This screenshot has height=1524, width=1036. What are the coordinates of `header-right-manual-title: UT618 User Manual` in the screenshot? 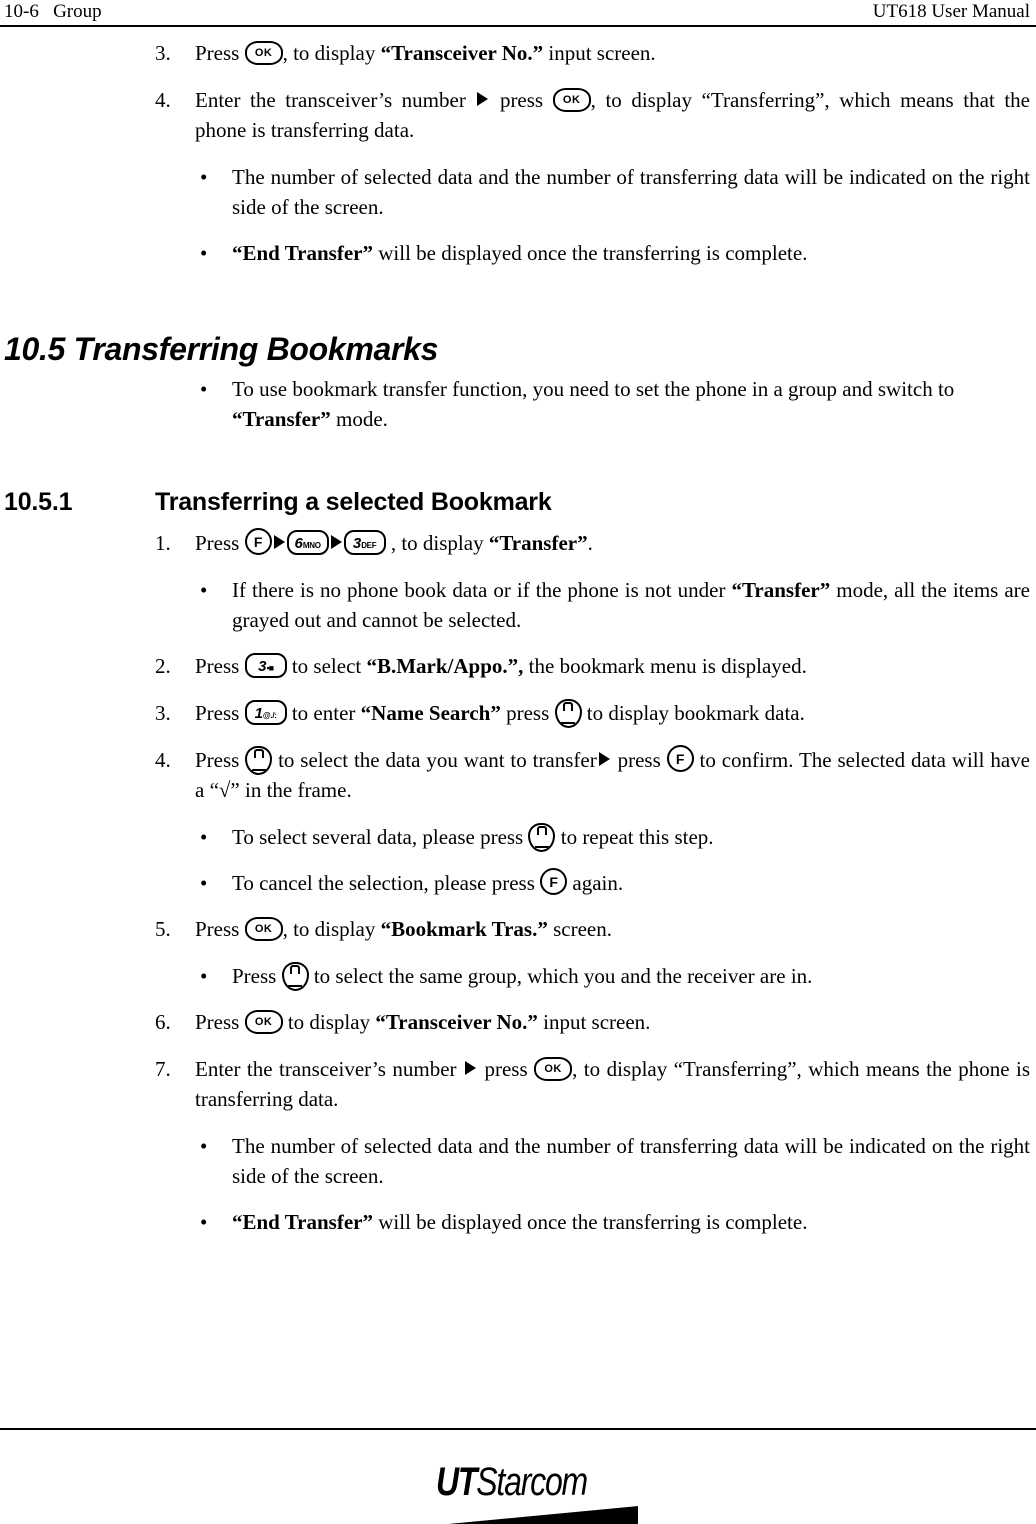 It's located at (951, 11).